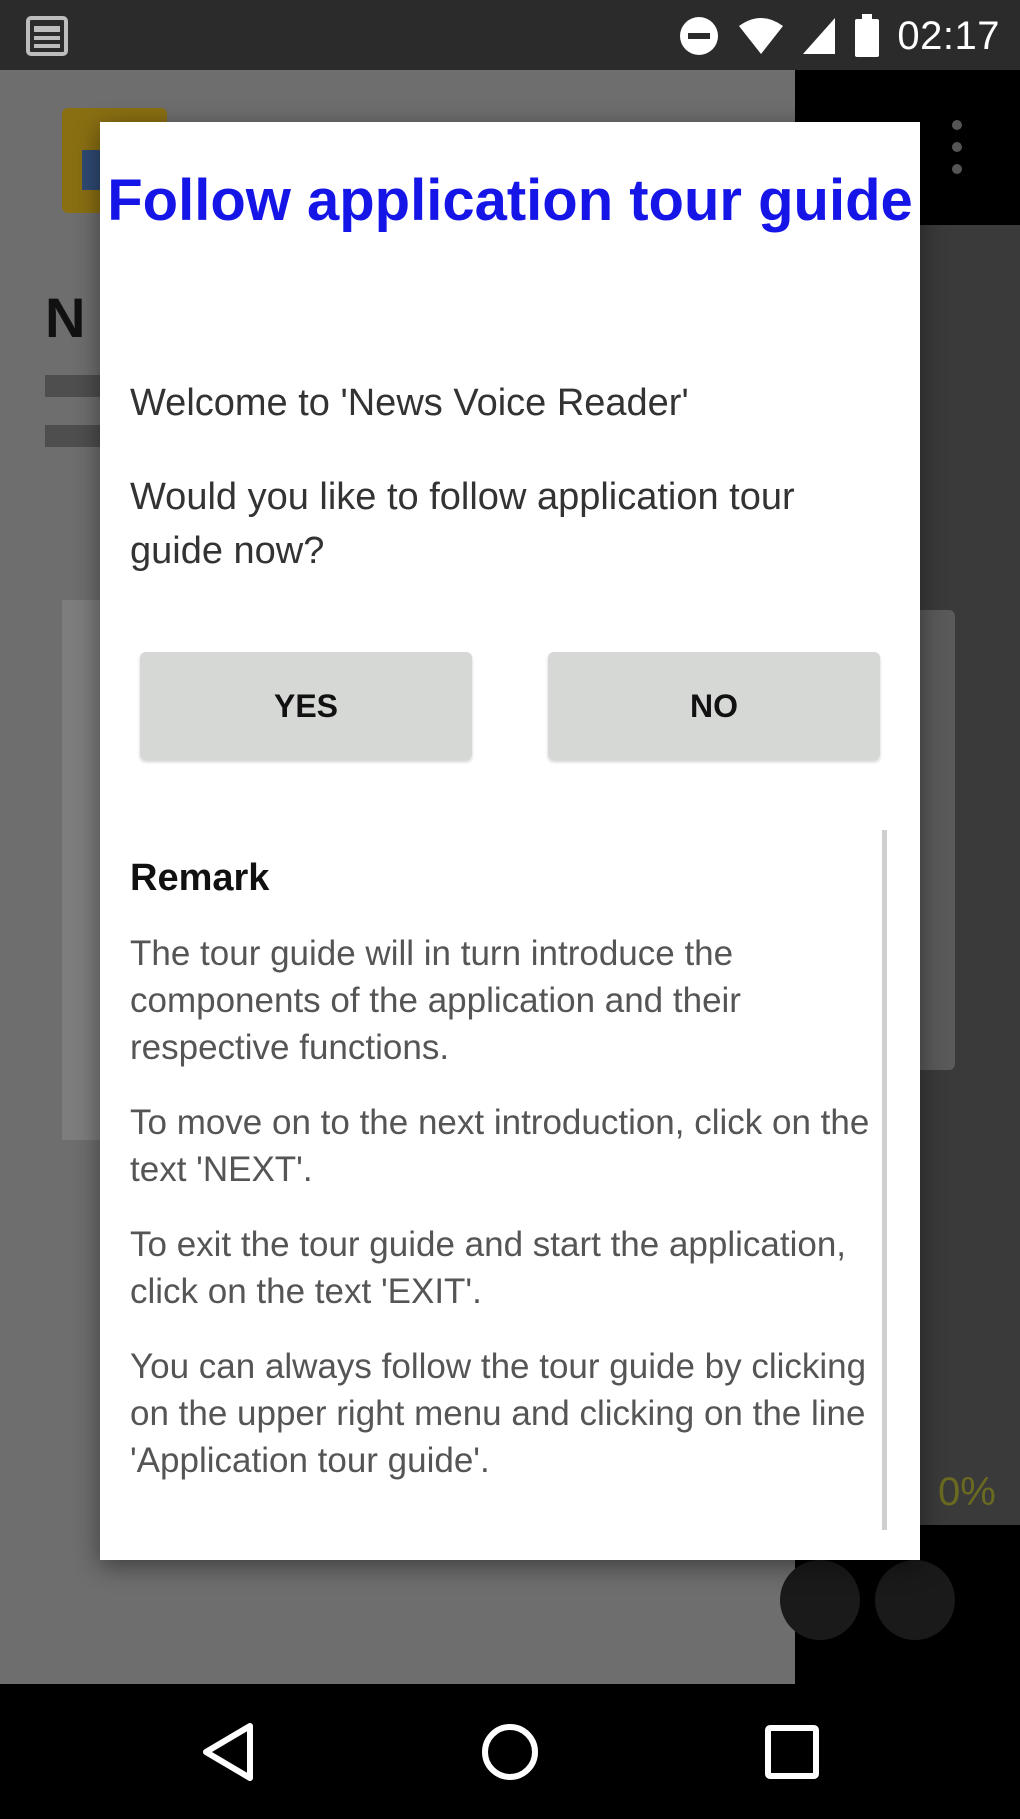 The image size is (1020, 1819). What do you see at coordinates (230, 1752) in the screenshot?
I see `back-icon` at bounding box center [230, 1752].